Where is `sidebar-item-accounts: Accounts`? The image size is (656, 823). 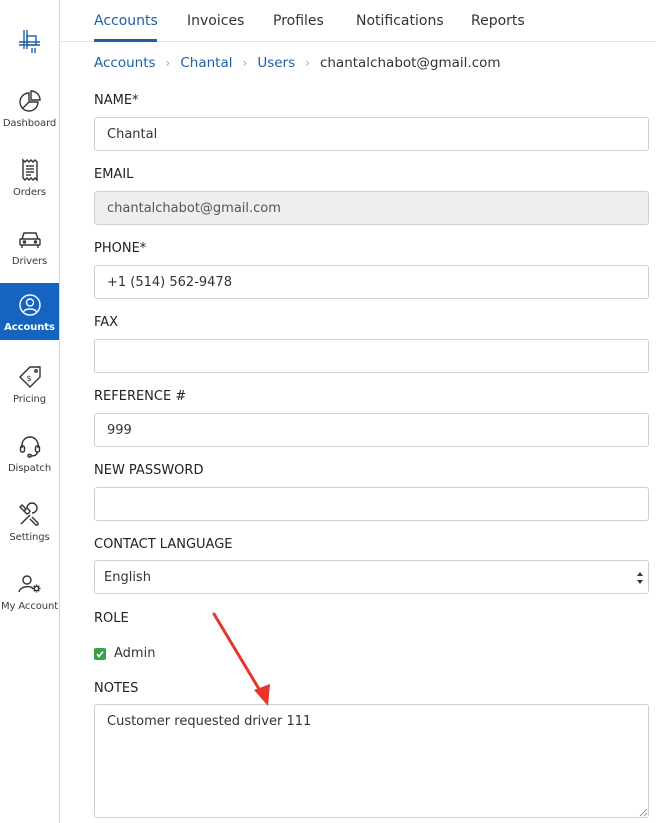 sidebar-item-accounts: Accounts is located at coordinates (29, 311).